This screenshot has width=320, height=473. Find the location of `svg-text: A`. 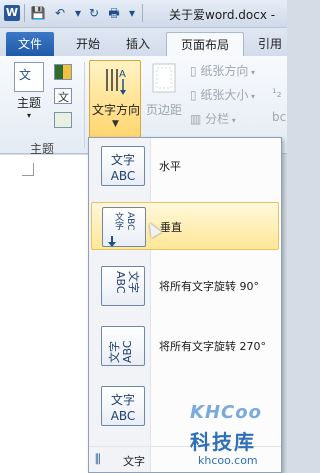

svg-text: A is located at coordinates (122, 74).